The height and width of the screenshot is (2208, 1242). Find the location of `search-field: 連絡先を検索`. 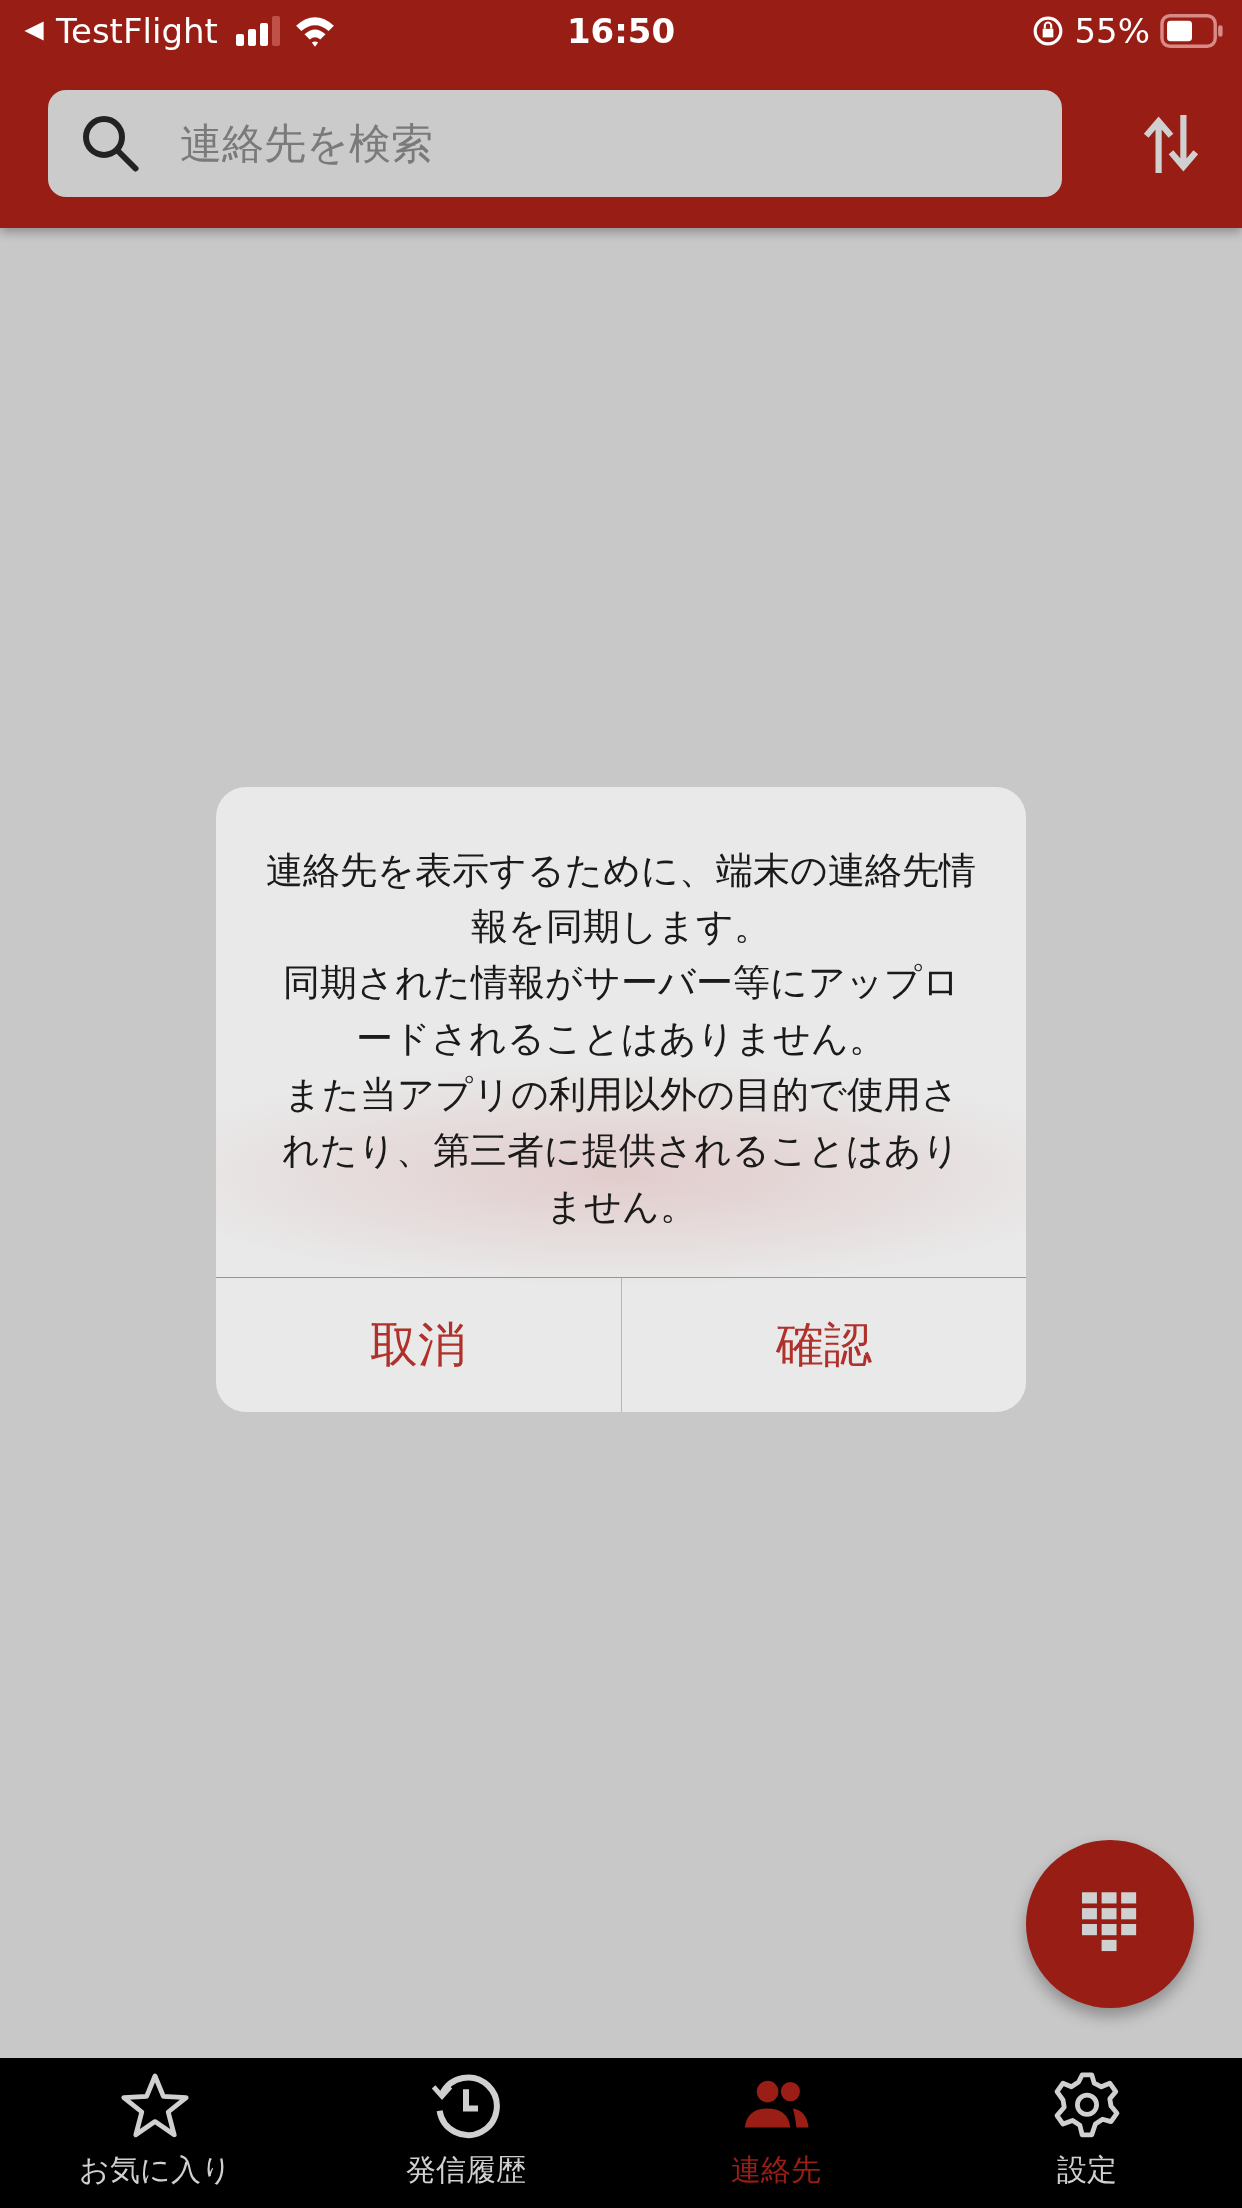

search-field: 連絡先を検索 is located at coordinates (555, 143).